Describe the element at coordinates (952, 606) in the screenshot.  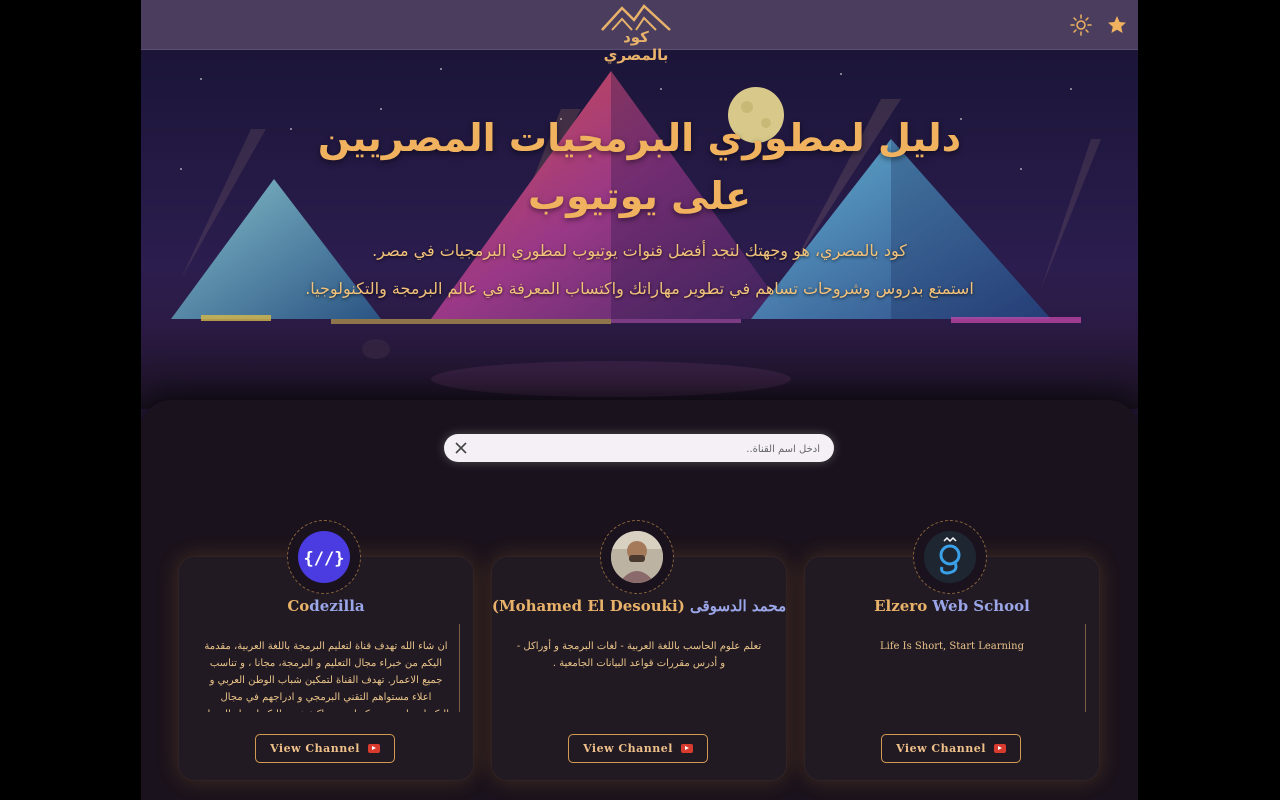
I see `channel-title: Elzero Web School` at that location.